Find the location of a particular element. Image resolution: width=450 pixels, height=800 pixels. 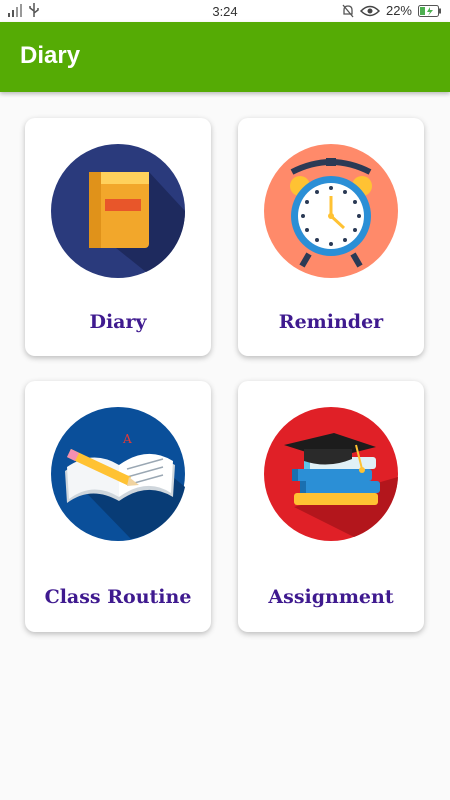

notebook-pencil-icon: A is located at coordinates (118, 474).